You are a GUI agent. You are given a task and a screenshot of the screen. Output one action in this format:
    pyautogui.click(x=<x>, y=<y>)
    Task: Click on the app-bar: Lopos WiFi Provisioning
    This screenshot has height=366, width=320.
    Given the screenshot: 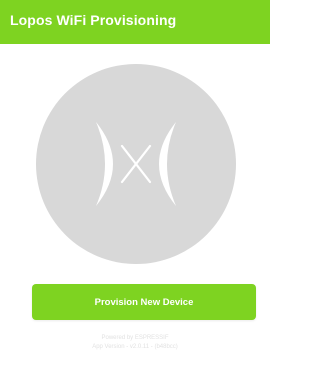 What is the action you would take?
    pyautogui.click(x=135, y=22)
    